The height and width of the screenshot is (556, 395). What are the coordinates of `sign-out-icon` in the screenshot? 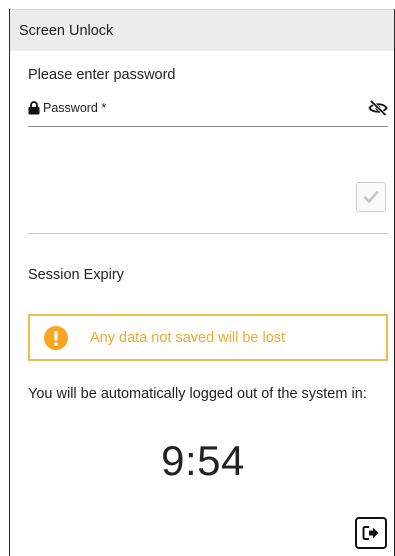 It's located at (370, 533).